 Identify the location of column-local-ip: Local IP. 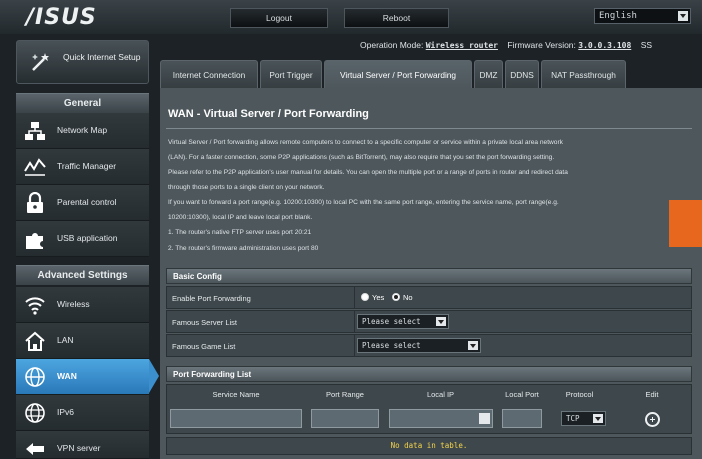
(440, 394).